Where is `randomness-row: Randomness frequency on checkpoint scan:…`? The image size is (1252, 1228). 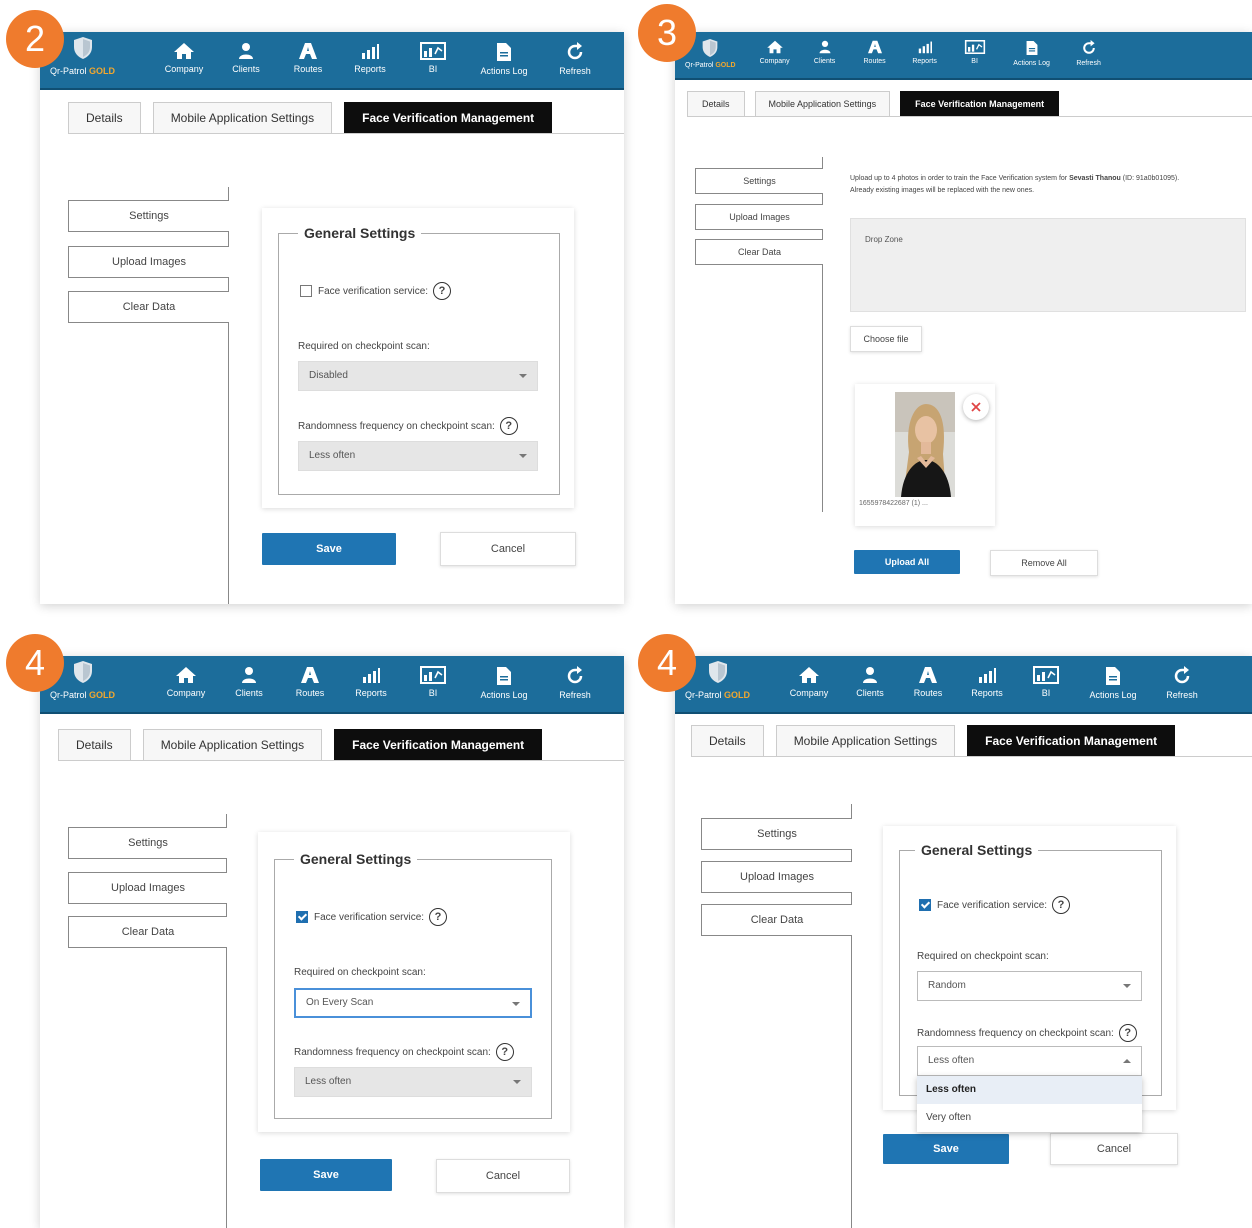 randomness-row: Randomness frequency on checkpoint scan:… is located at coordinates (408, 426).